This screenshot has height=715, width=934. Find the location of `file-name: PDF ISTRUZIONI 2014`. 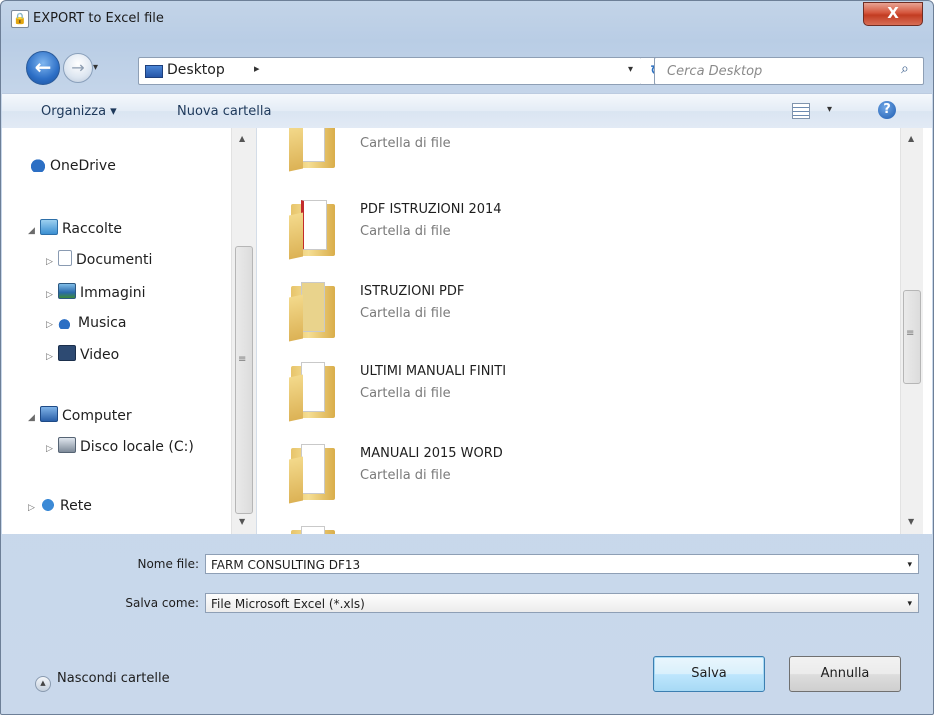

file-name: PDF ISTRUZIONI 2014 is located at coordinates (431, 209).